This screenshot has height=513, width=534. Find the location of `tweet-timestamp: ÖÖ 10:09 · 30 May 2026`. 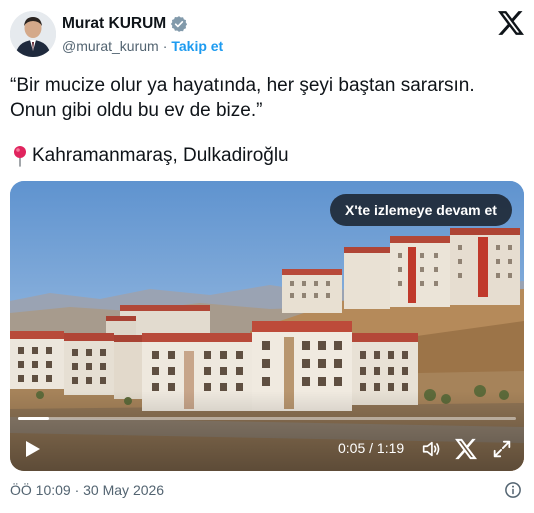

tweet-timestamp: ÖÖ 10:09 · 30 May 2026 is located at coordinates (87, 490).